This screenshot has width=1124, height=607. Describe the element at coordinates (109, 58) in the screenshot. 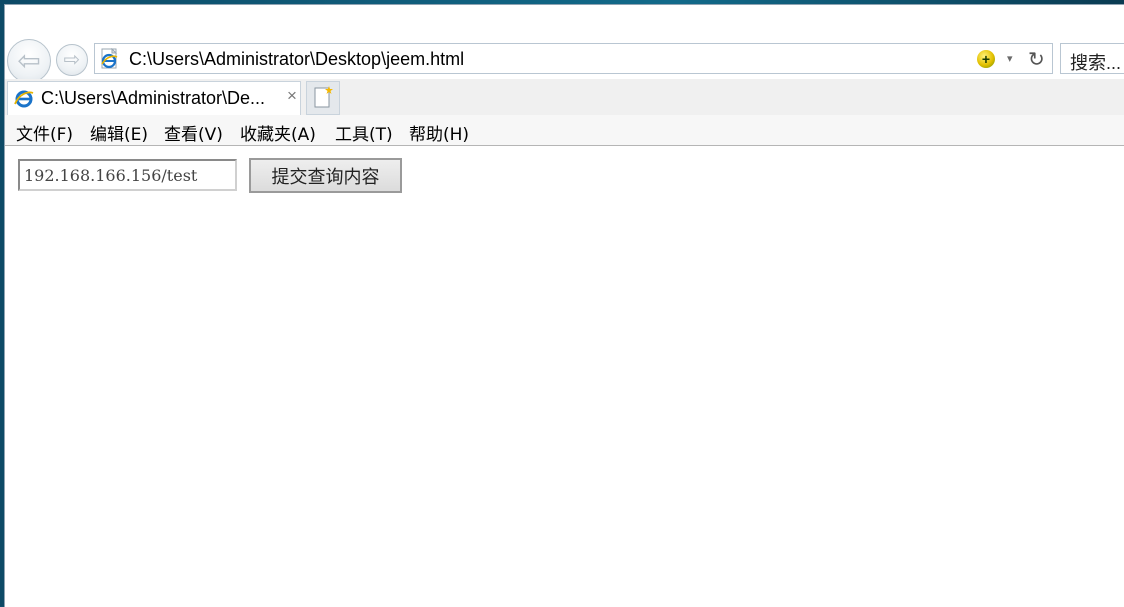

I see `ie-page-icon` at that location.